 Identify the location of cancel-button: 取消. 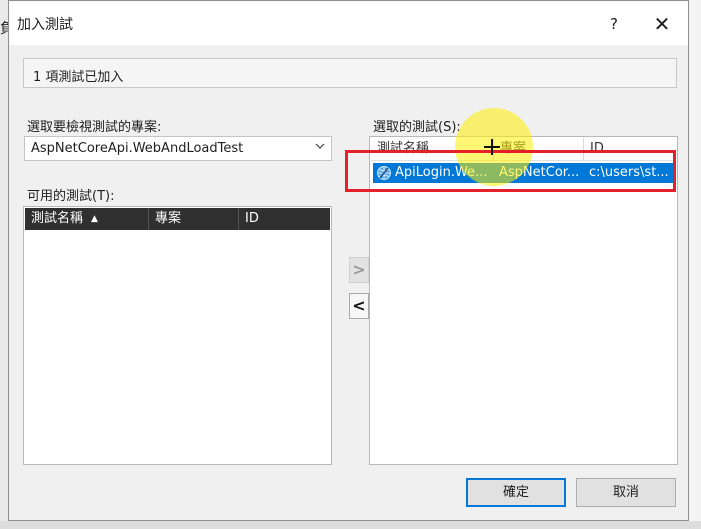
(626, 492).